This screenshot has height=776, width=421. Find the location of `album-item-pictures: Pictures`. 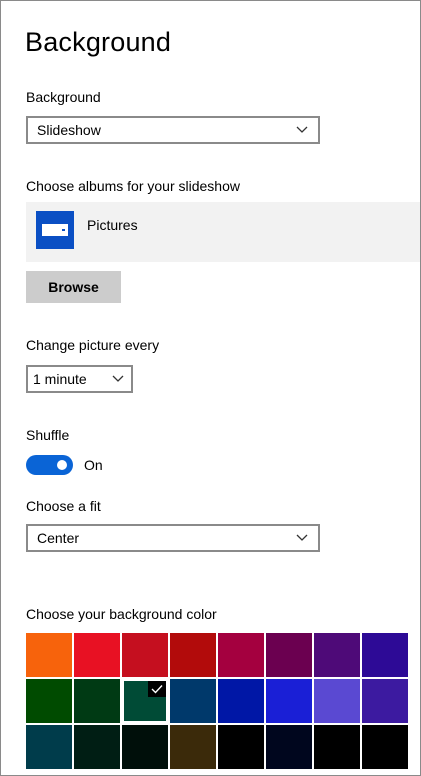

album-item-pictures: Pictures is located at coordinates (223, 232).